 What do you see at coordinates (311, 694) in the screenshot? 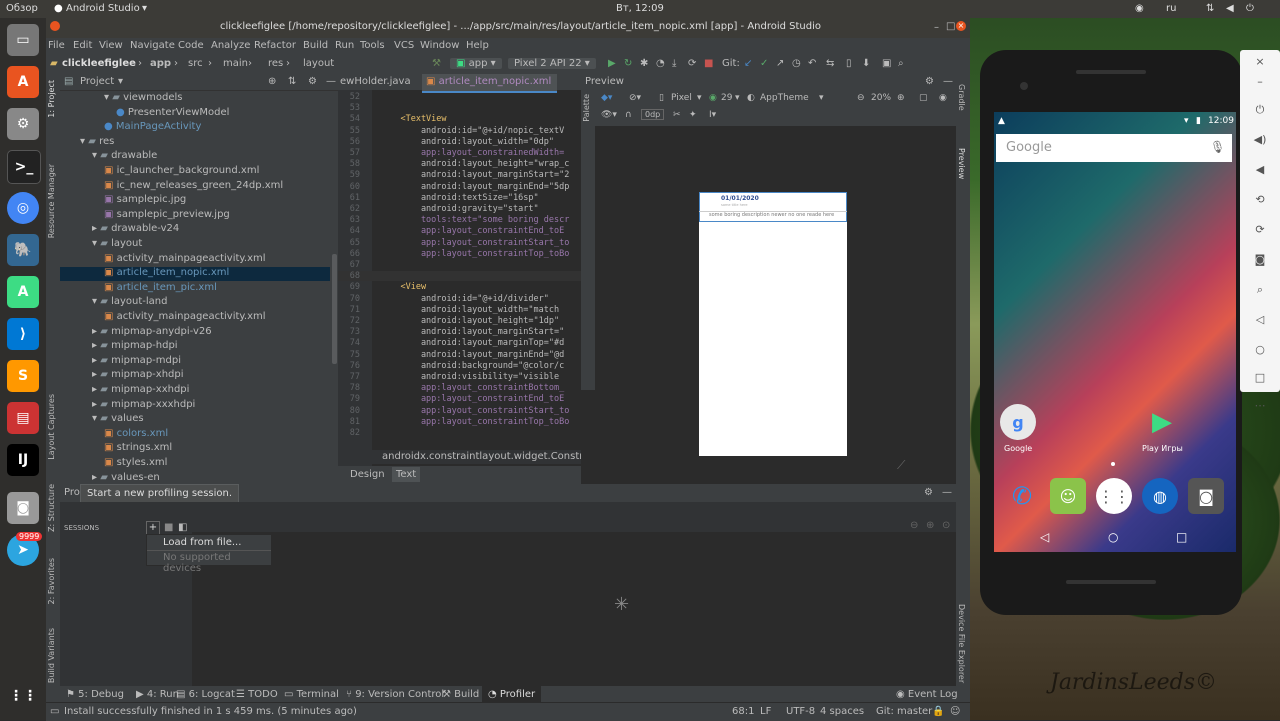
I see `tool-terminal: ▭ Terminal` at bounding box center [311, 694].